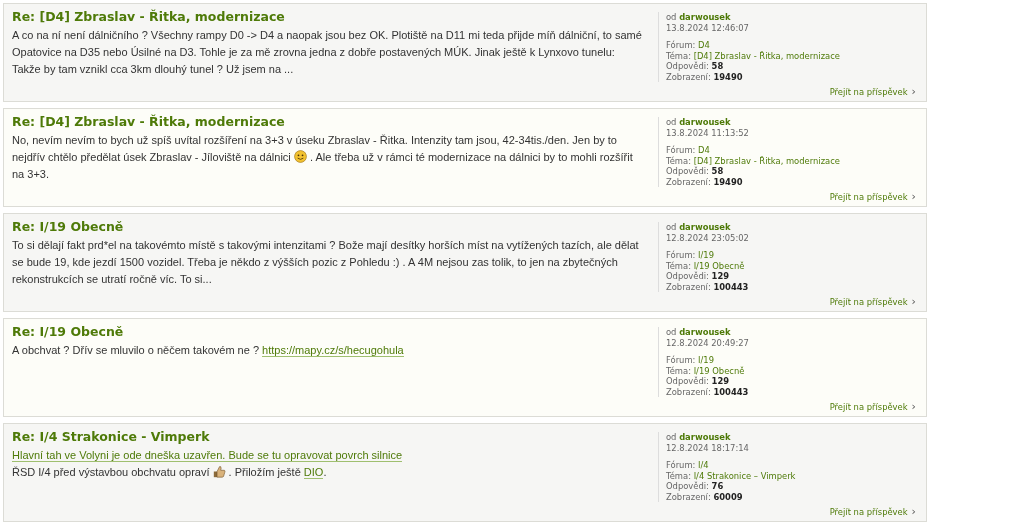  I want to click on post-text: ŘSD I/4 před výstavbou obchvatu opraví . Přiložím ještě DIO., so click(170, 472).